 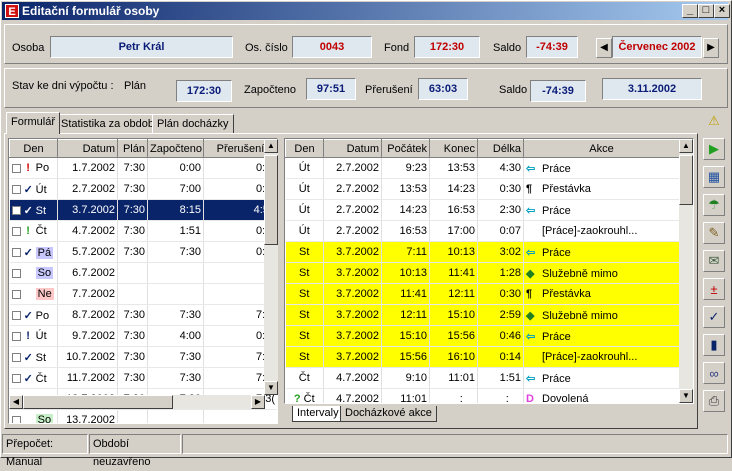 What do you see at coordinates (482, 252) in the screenshot?
I see `table-row: St 3.7.2002 7:11 10:13 3:02 ⇦ Práce` at bounding box center [482, 252].